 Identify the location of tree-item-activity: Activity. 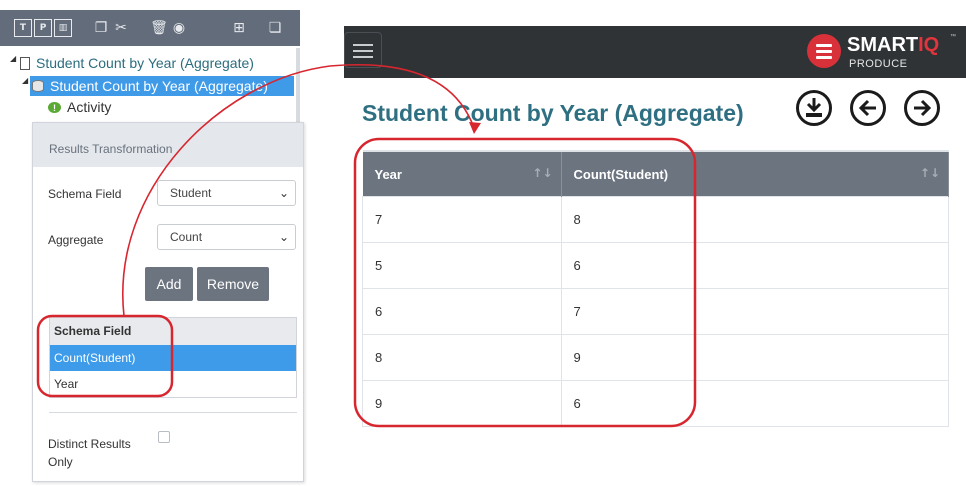
(80, 107).